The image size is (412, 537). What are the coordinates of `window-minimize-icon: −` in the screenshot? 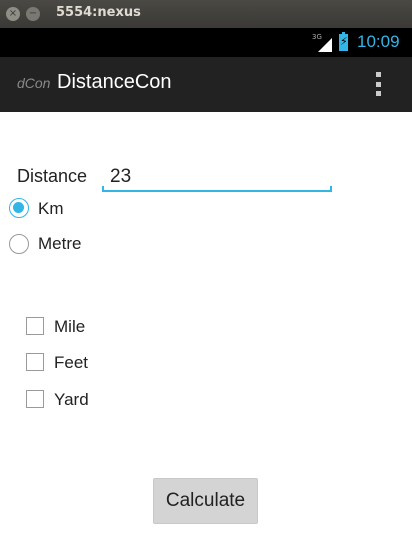 It's located at (33, 14).